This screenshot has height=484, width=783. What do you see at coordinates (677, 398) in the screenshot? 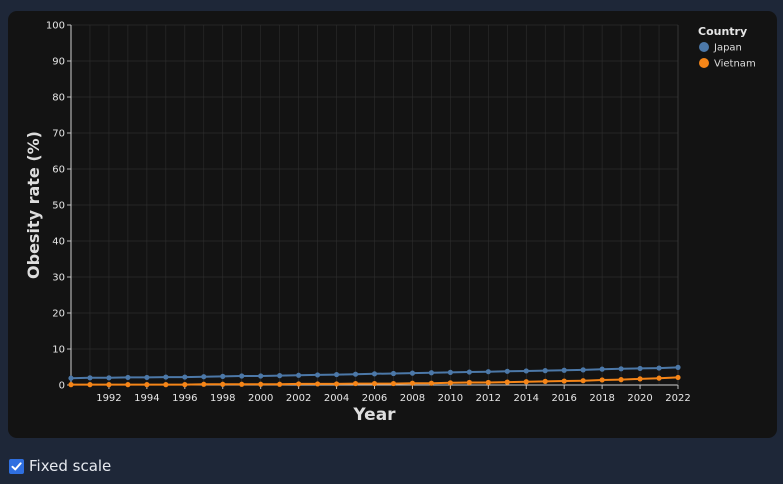
I see `x-tick-label: 2022` at bounding box center [677, 398].